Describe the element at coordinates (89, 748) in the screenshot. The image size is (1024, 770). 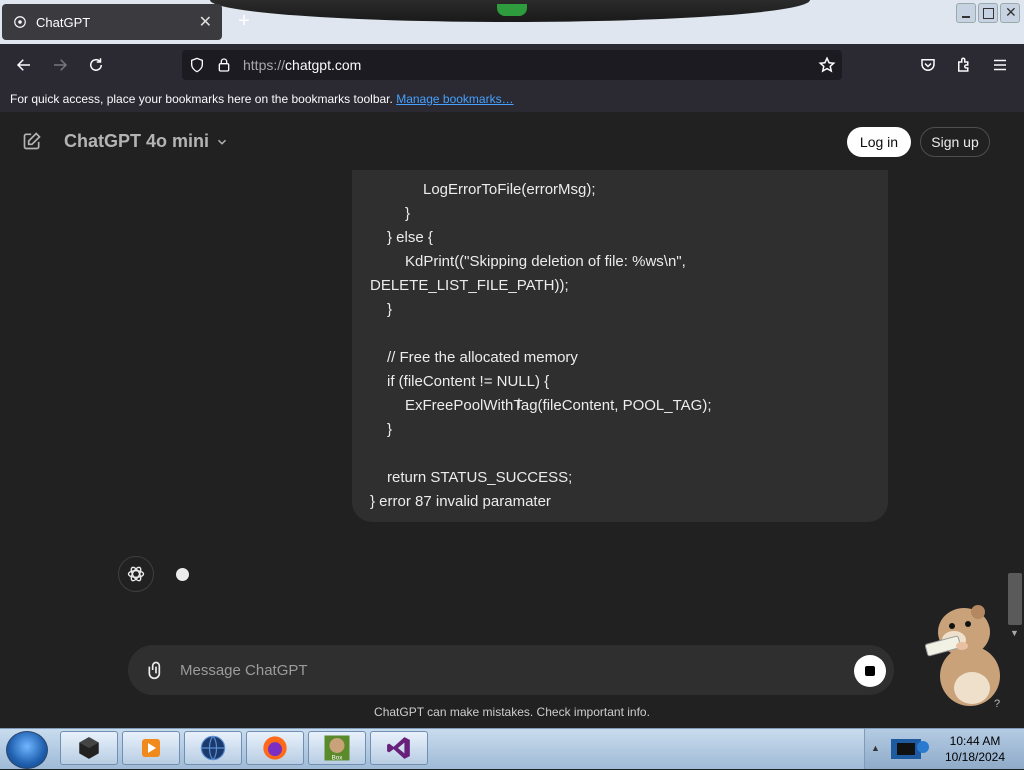
I see `taskbar-app-cube-icon` at that location.